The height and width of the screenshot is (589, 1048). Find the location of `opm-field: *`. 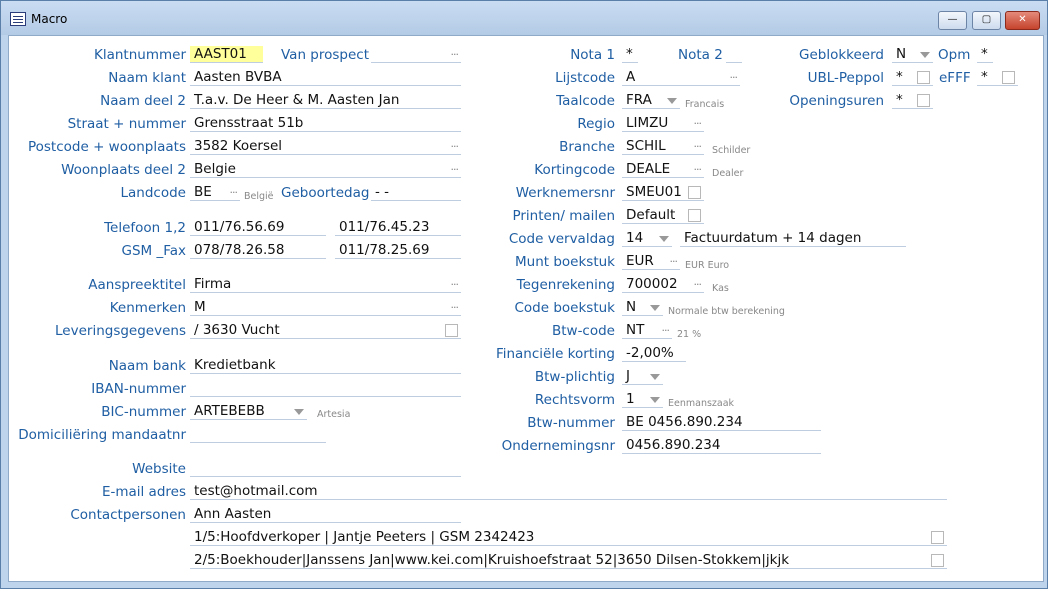

opm-field: * is located at coordinates (985, 54).